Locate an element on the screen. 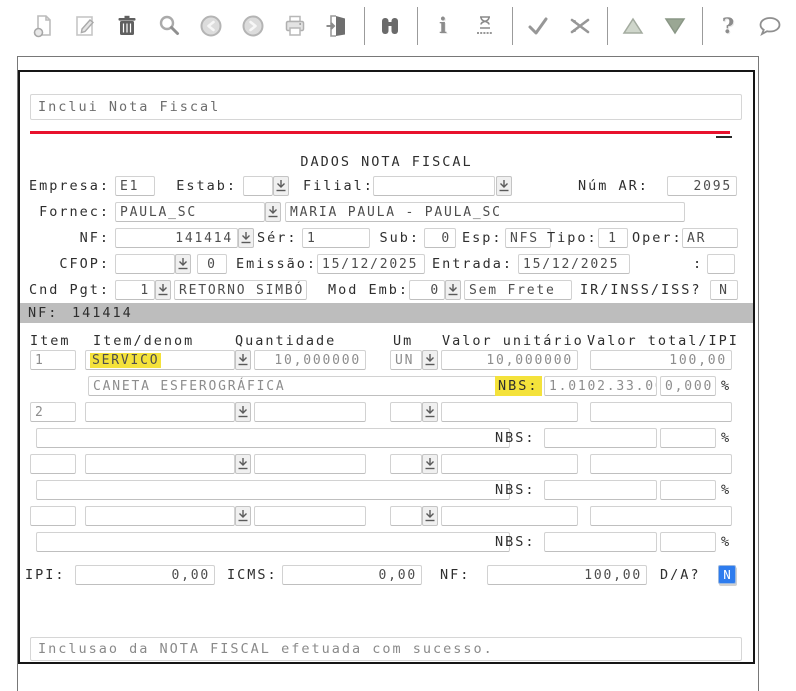 This screenshot has height=691, width=796. help-button: ? is located at coordinates (728, 26).